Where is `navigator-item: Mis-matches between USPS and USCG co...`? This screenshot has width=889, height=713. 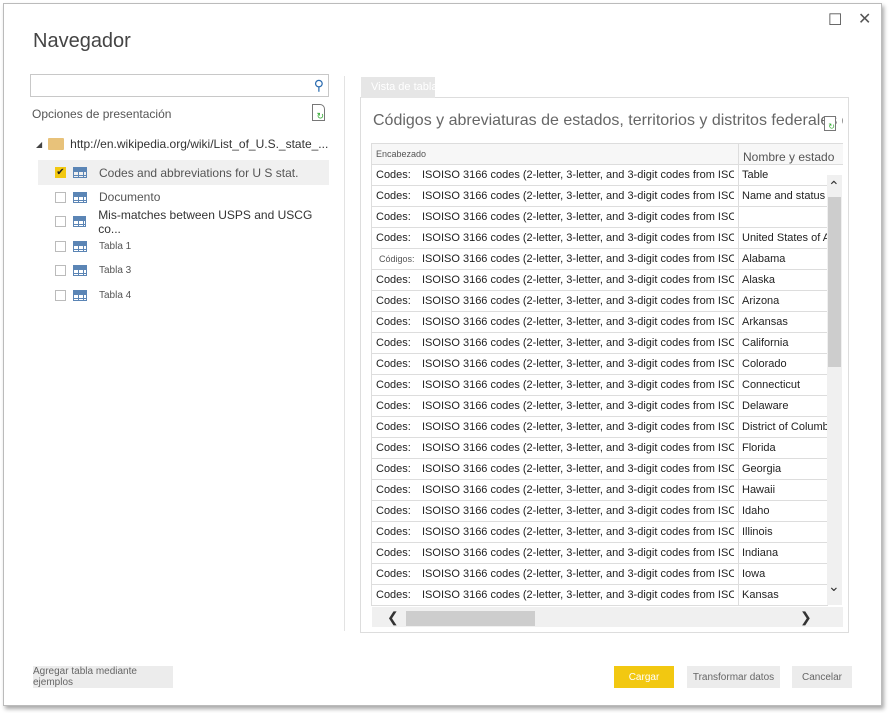
navigator-item: Mis-matches between USPS and USCG co... is located at coordinates (183, 221).